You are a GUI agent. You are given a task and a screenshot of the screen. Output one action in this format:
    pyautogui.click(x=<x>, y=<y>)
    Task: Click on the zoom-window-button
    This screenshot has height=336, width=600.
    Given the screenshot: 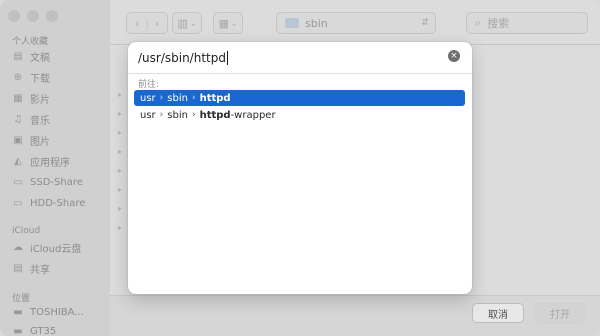 What is the action you would take?
    pyautogui.click(x=52, y=16)
    